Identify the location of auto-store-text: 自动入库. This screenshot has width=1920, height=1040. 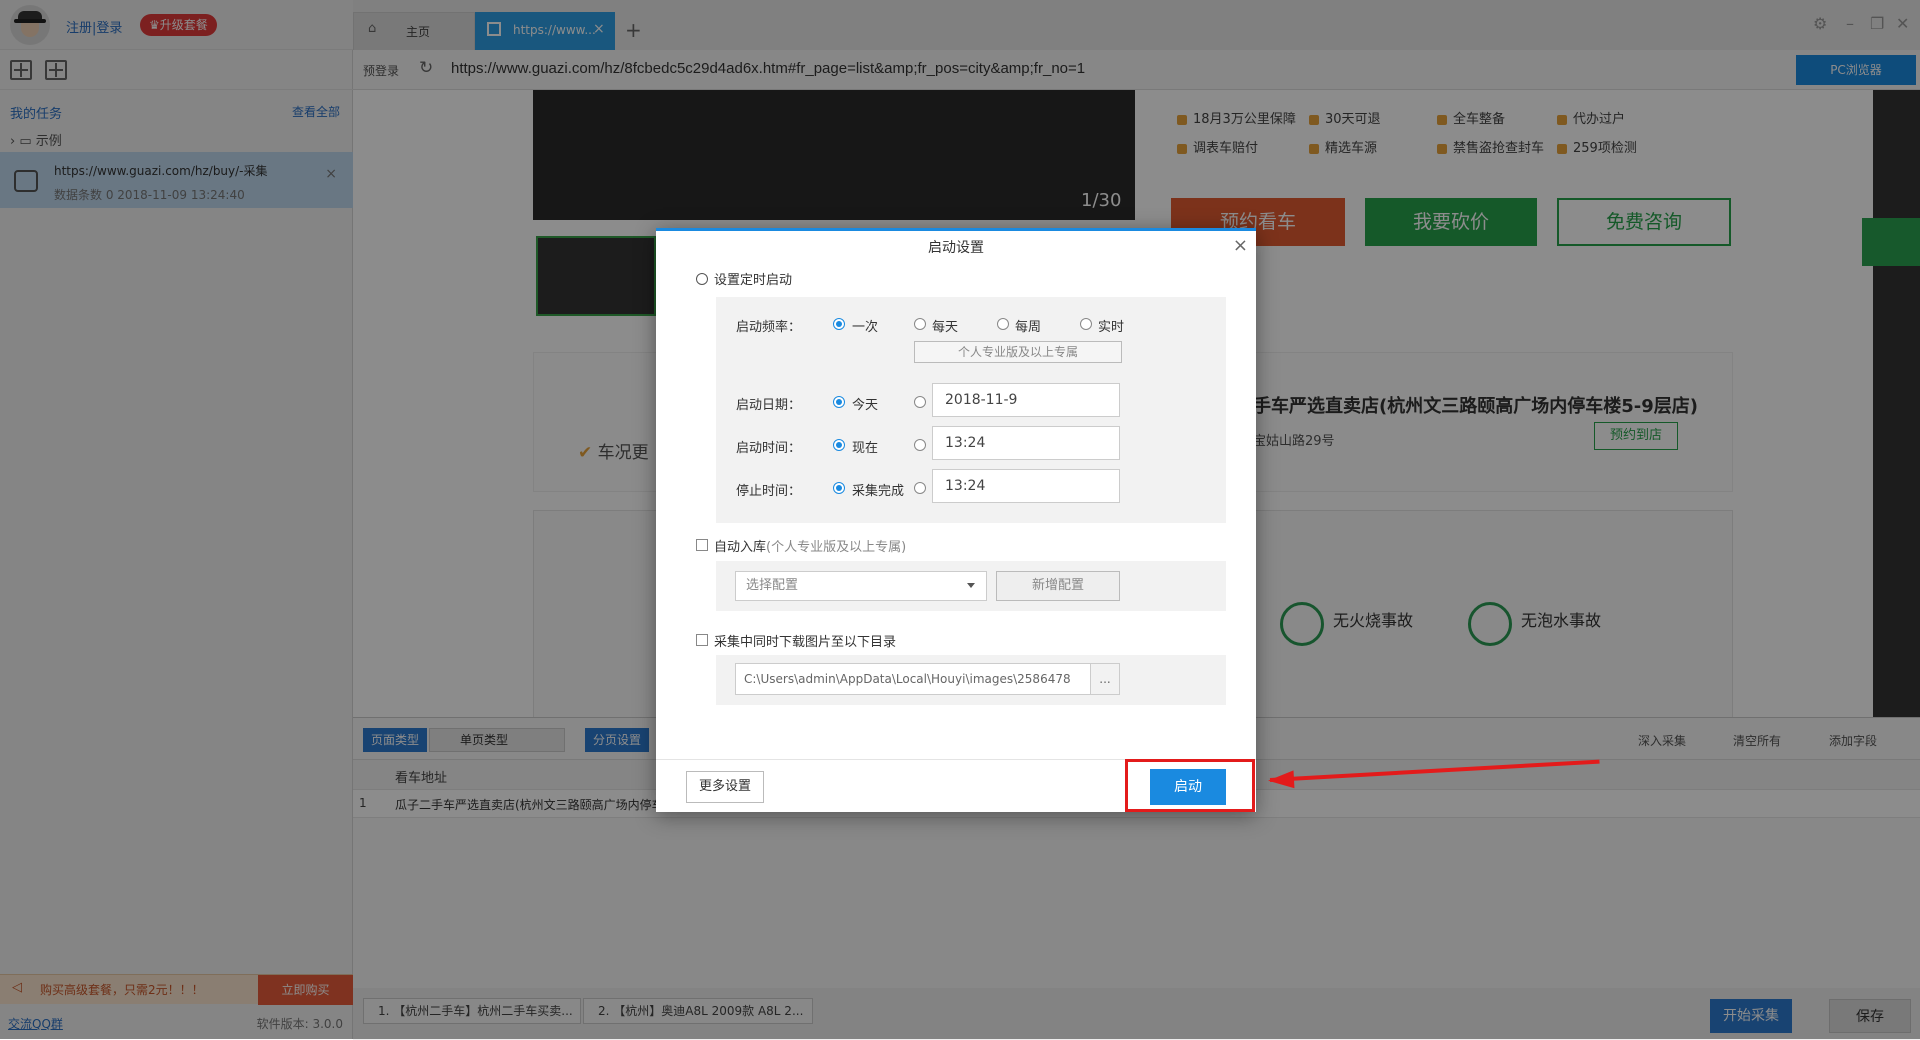
(740, 547).